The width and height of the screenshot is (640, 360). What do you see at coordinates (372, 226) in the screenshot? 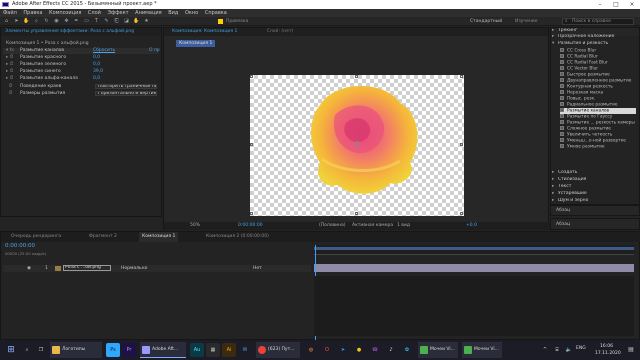
I see `camera-dropdown: Активная камера` at bounding box center [372, 226].